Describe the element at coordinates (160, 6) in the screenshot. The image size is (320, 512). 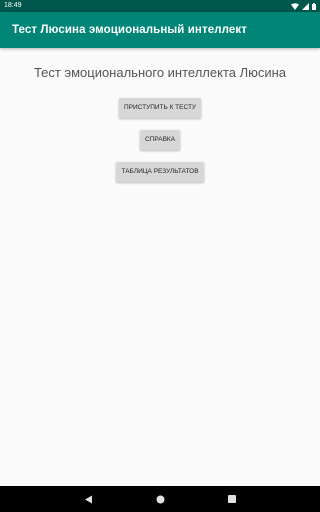
I see `status-bar: 18:49` at that location.